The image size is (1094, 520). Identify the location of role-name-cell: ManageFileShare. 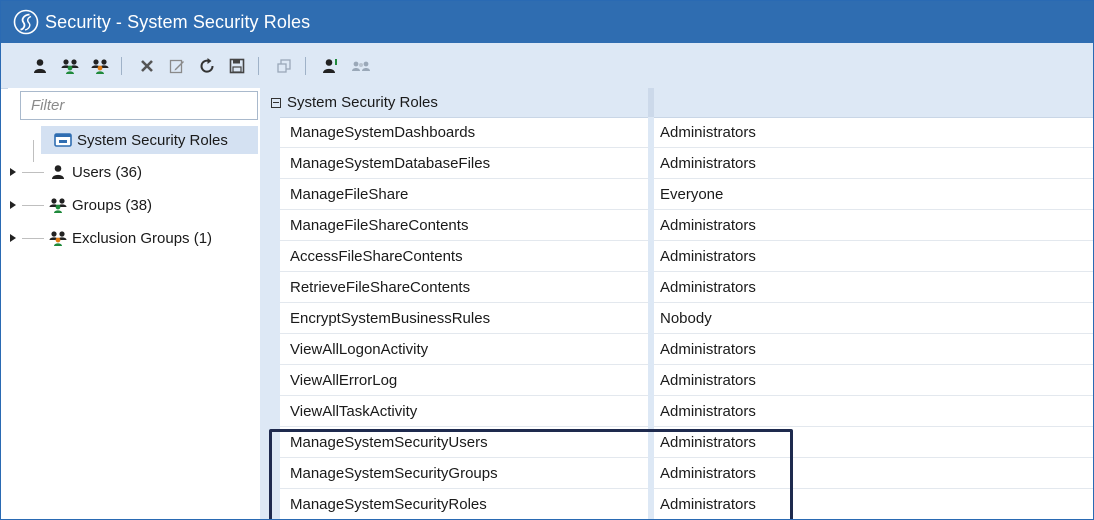
(349, 194).